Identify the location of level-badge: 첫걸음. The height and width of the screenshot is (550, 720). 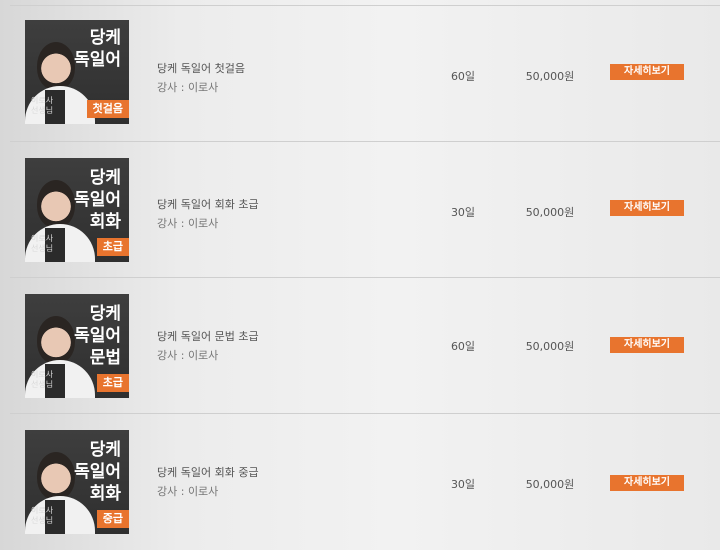
(107, 109).